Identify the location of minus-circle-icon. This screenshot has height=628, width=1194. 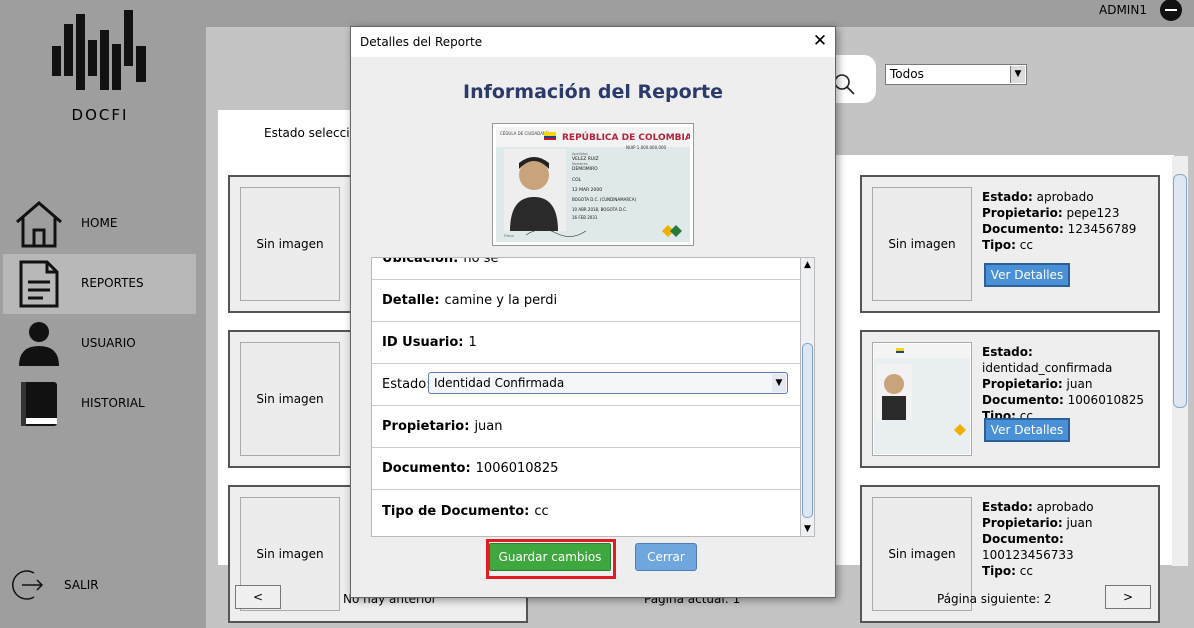
(1171, 10).